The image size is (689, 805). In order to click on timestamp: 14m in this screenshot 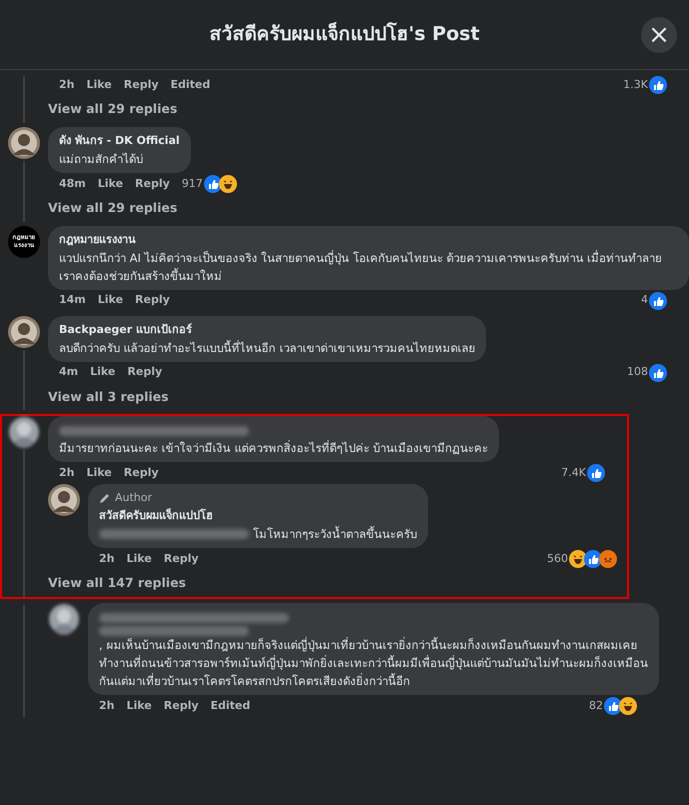, I will do `click(72, 300)`.